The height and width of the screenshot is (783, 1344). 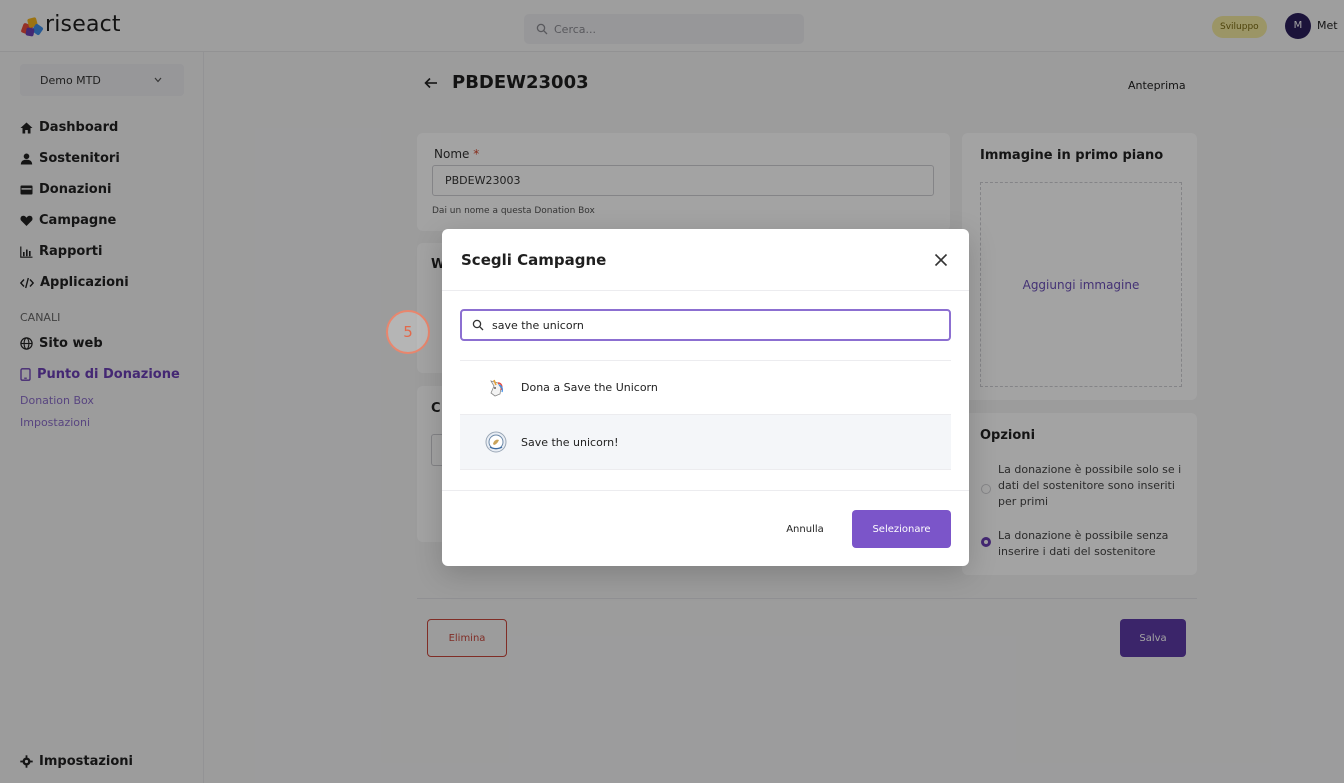 I want to click on campaign-search-field, so click(x=705, y=325).